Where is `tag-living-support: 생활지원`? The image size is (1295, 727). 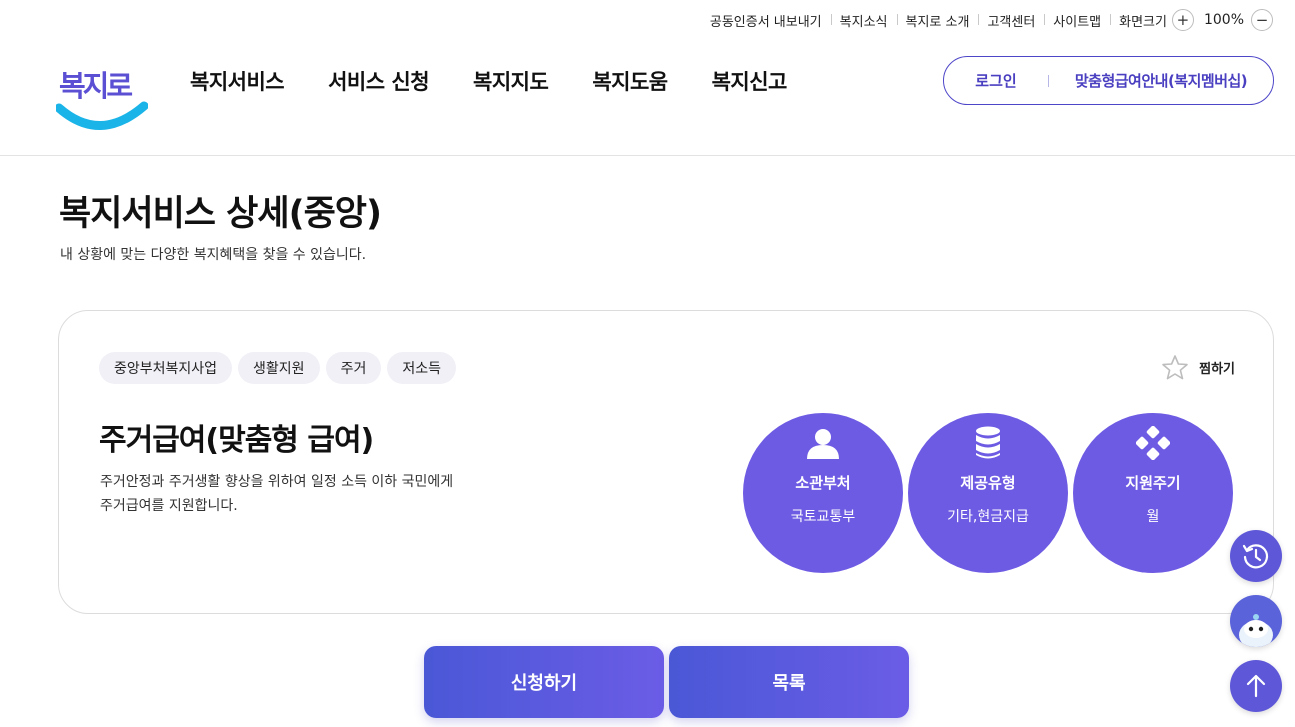
tag-living-support: 생활지원 is located at coordinates (279, 368).